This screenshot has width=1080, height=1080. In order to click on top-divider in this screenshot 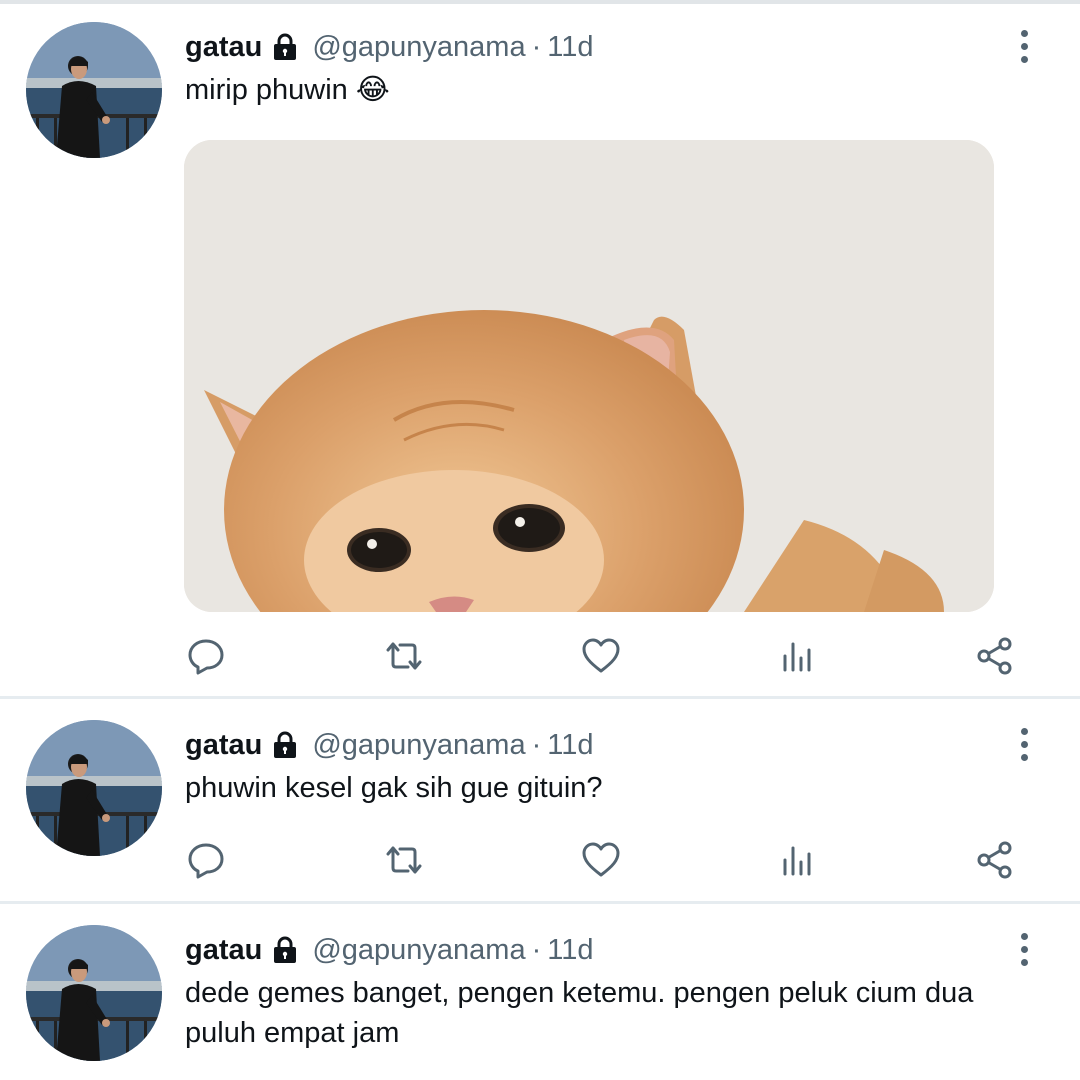, I will do `click(540, 2)`.